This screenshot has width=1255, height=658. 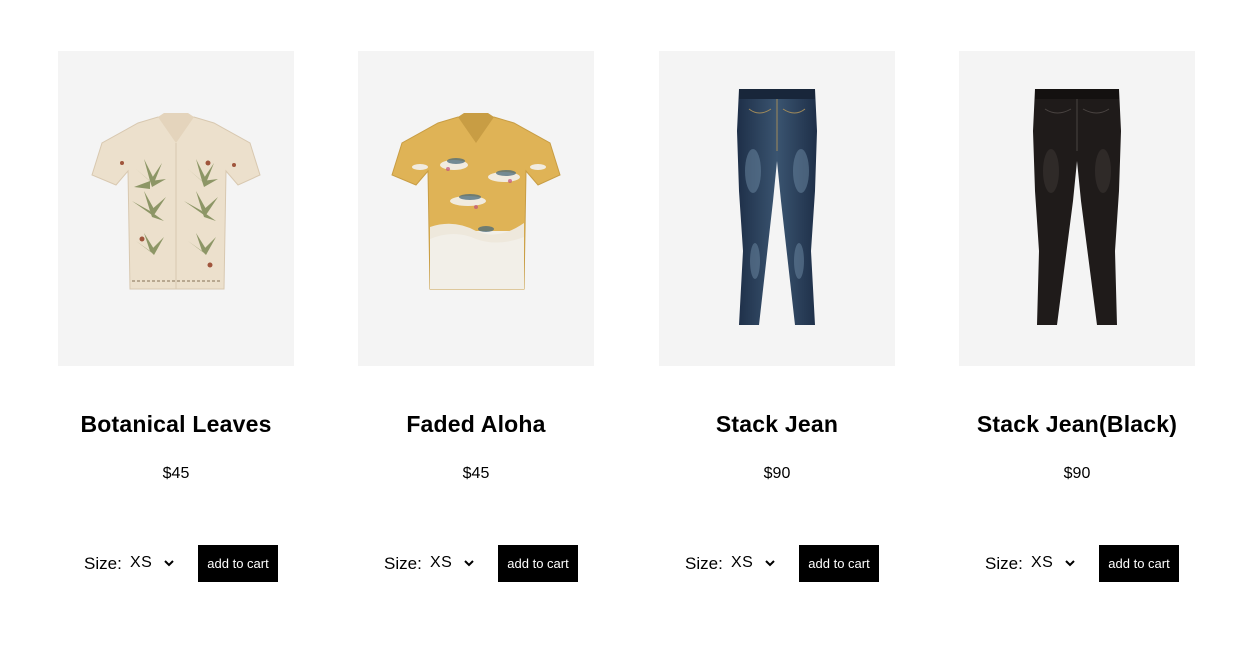 I want to click on blue-jean-image, so click(x=777, y=207).